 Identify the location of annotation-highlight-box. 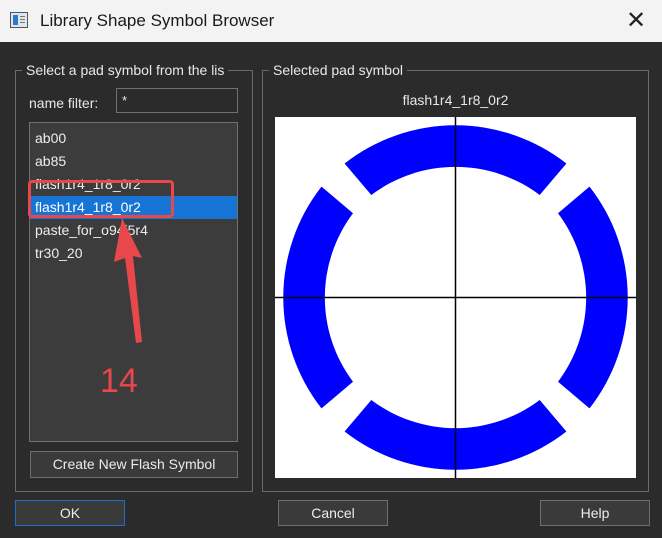
(101, 199).